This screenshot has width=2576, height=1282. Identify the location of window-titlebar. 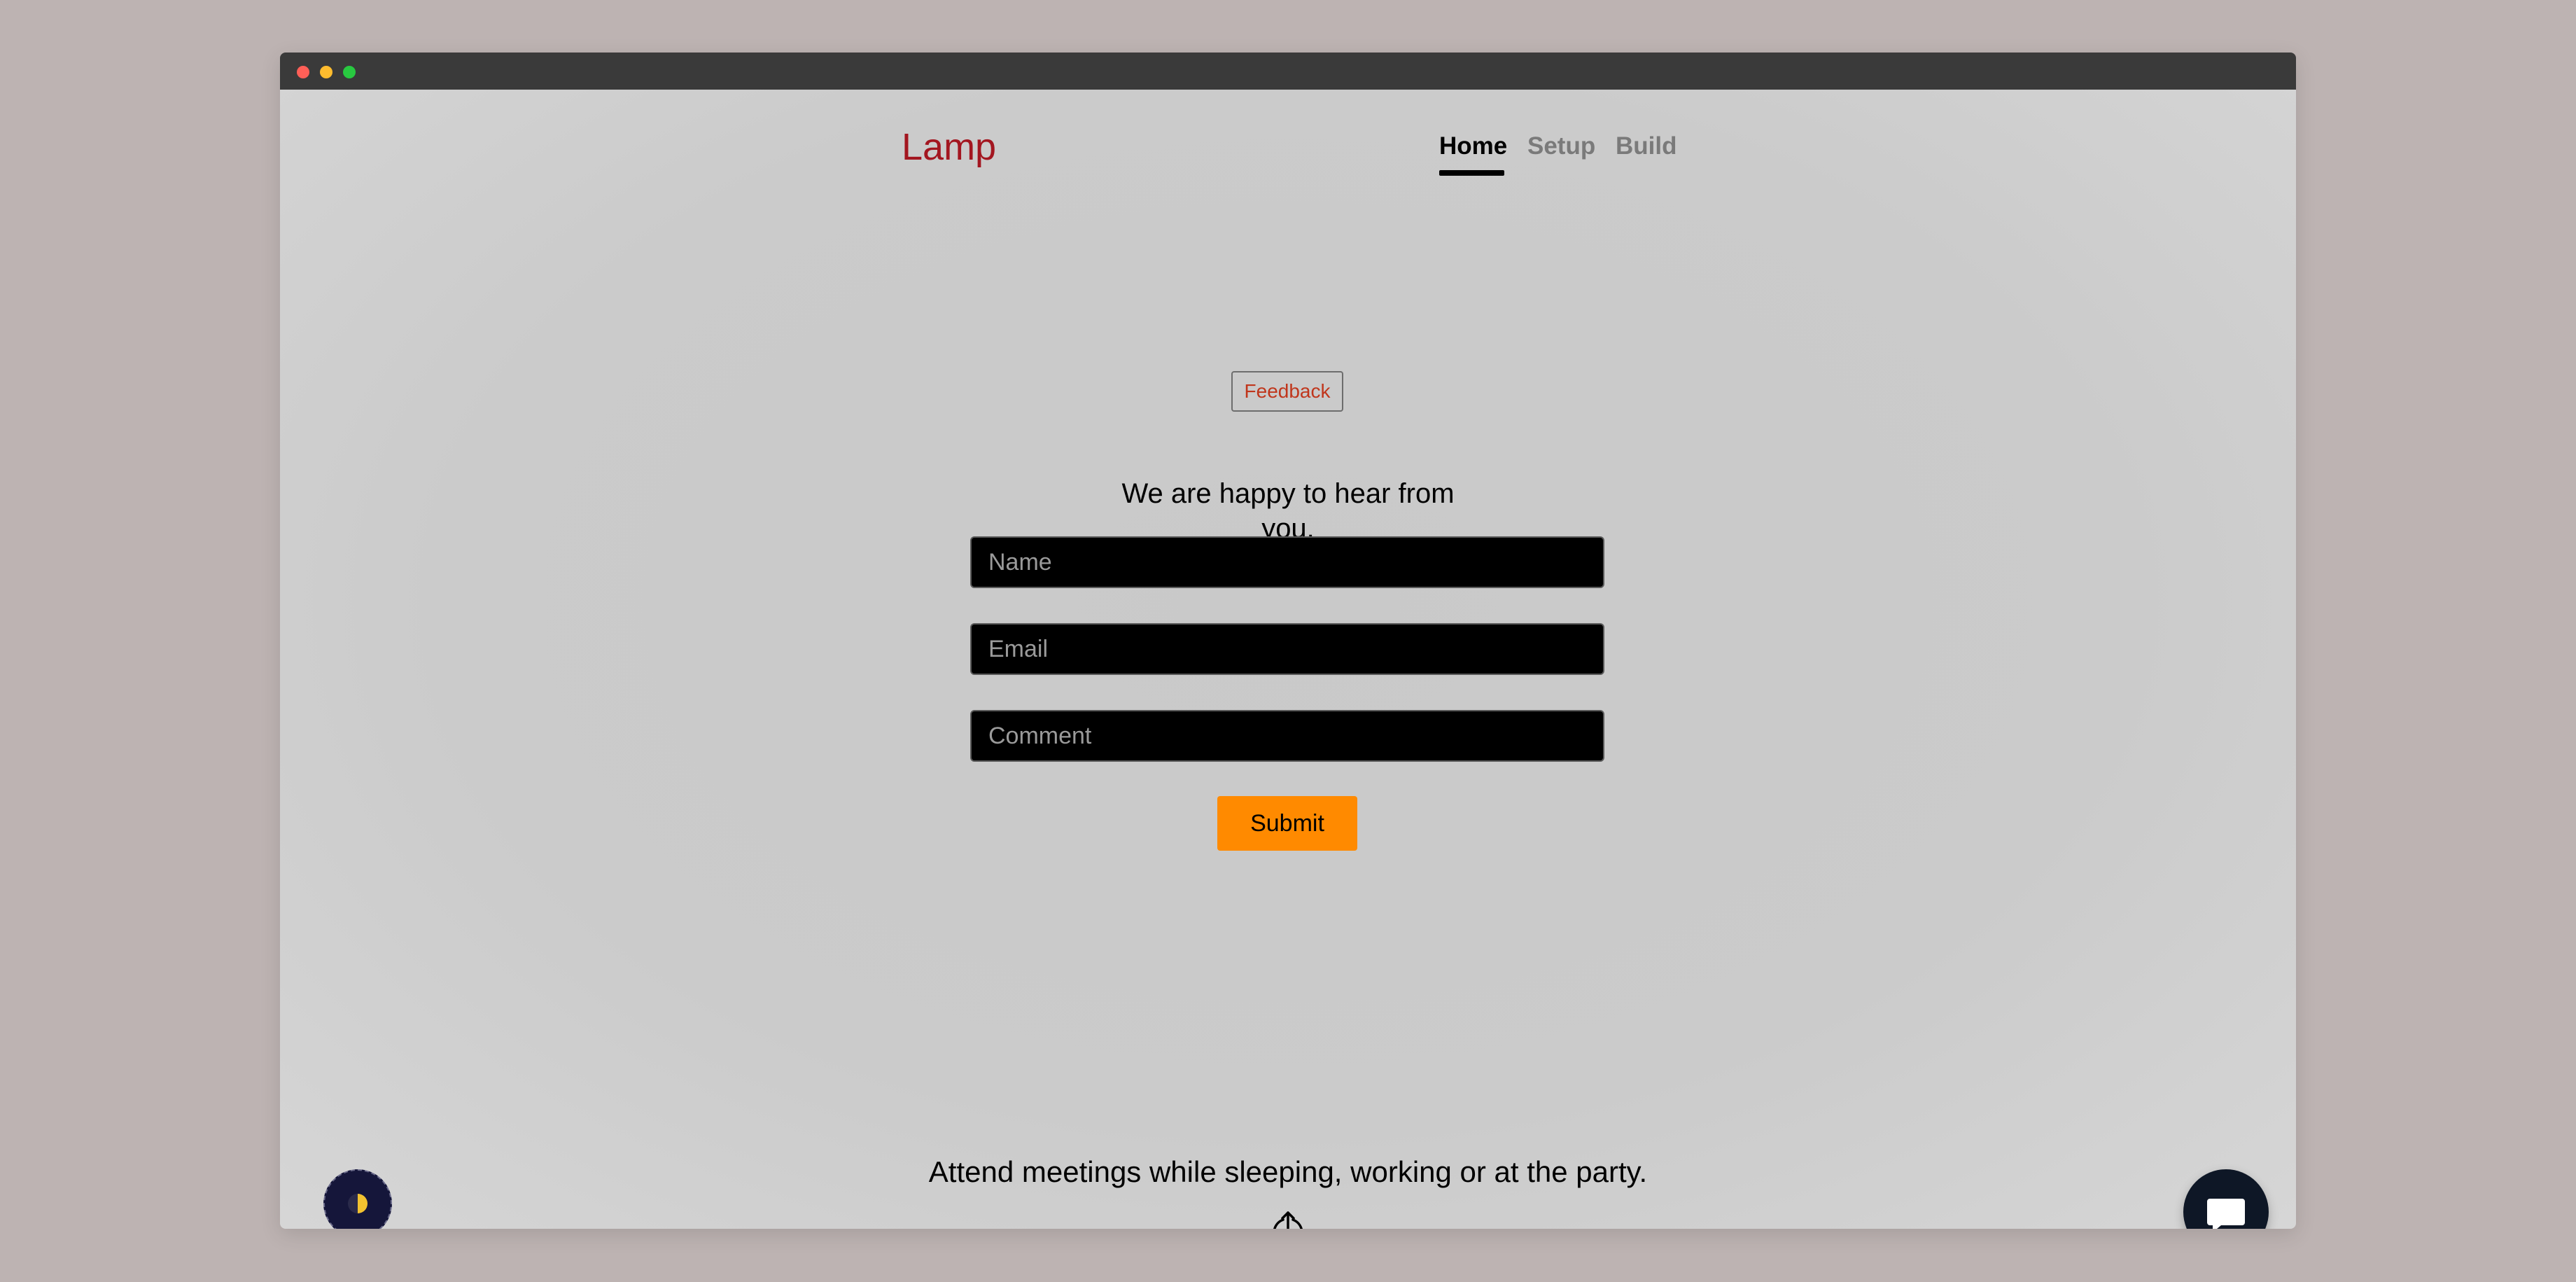
(1288, 71).